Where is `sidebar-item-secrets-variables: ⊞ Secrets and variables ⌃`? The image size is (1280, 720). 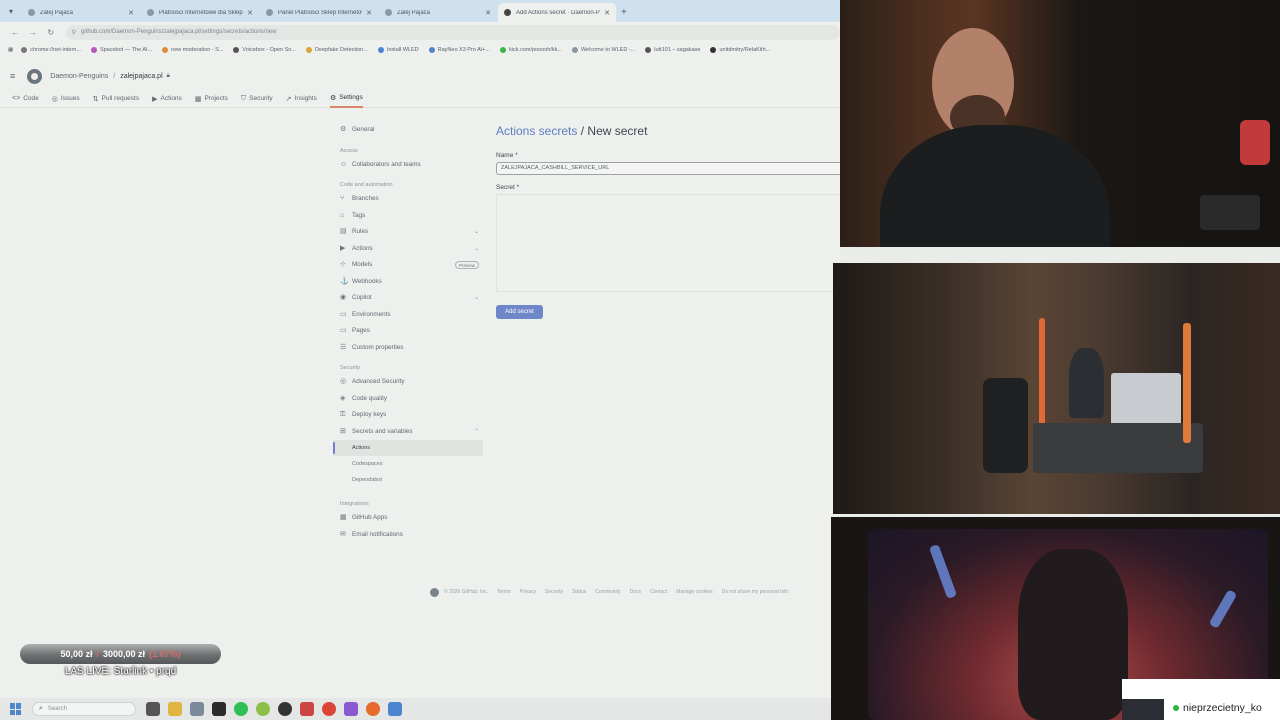 sidebar-item-secrets-variables: ⊞ Secrets and variables ⌃ is located at coordinates (408, 432).